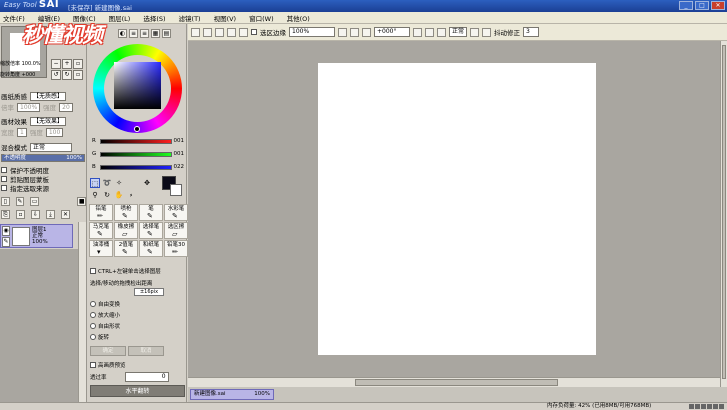  Describe the element at coordinates (702, 5) in the screenshot. I see `maximize-button: □` at that location.